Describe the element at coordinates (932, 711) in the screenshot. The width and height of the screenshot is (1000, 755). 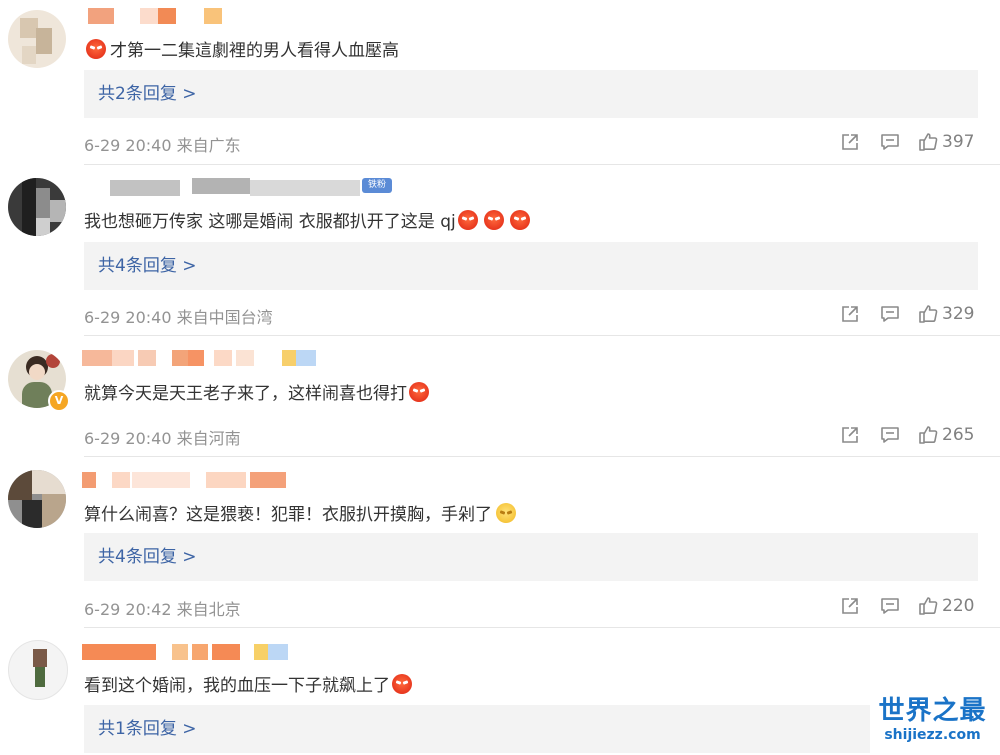
I see `watermark-title: 世界之最` at that location.